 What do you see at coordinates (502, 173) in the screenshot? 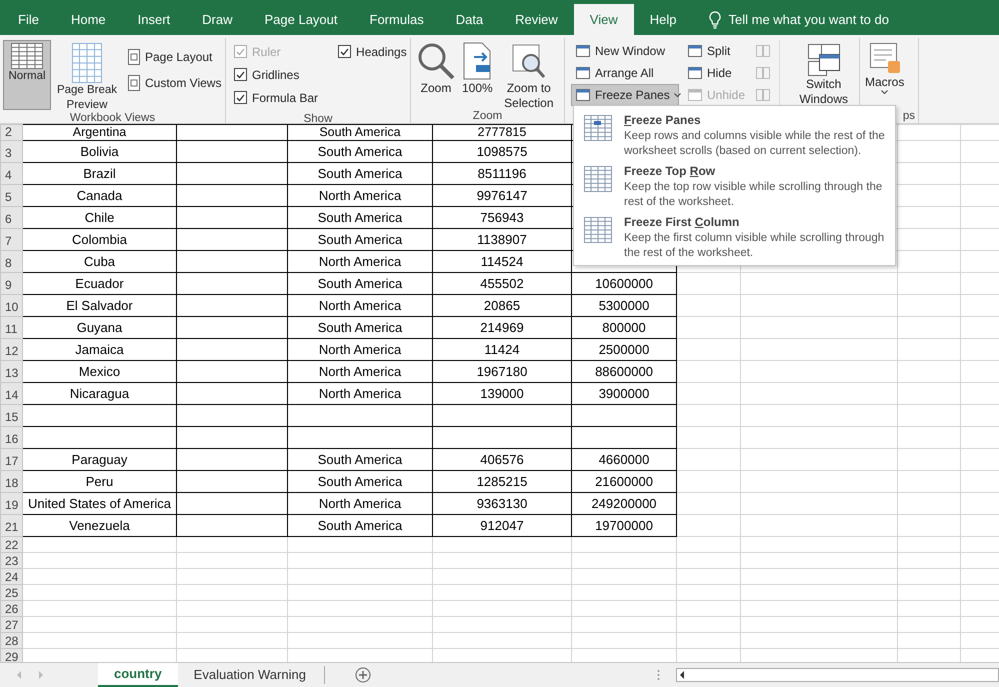
I see `table-cell: 8511196` at bounding box center [502, 173].